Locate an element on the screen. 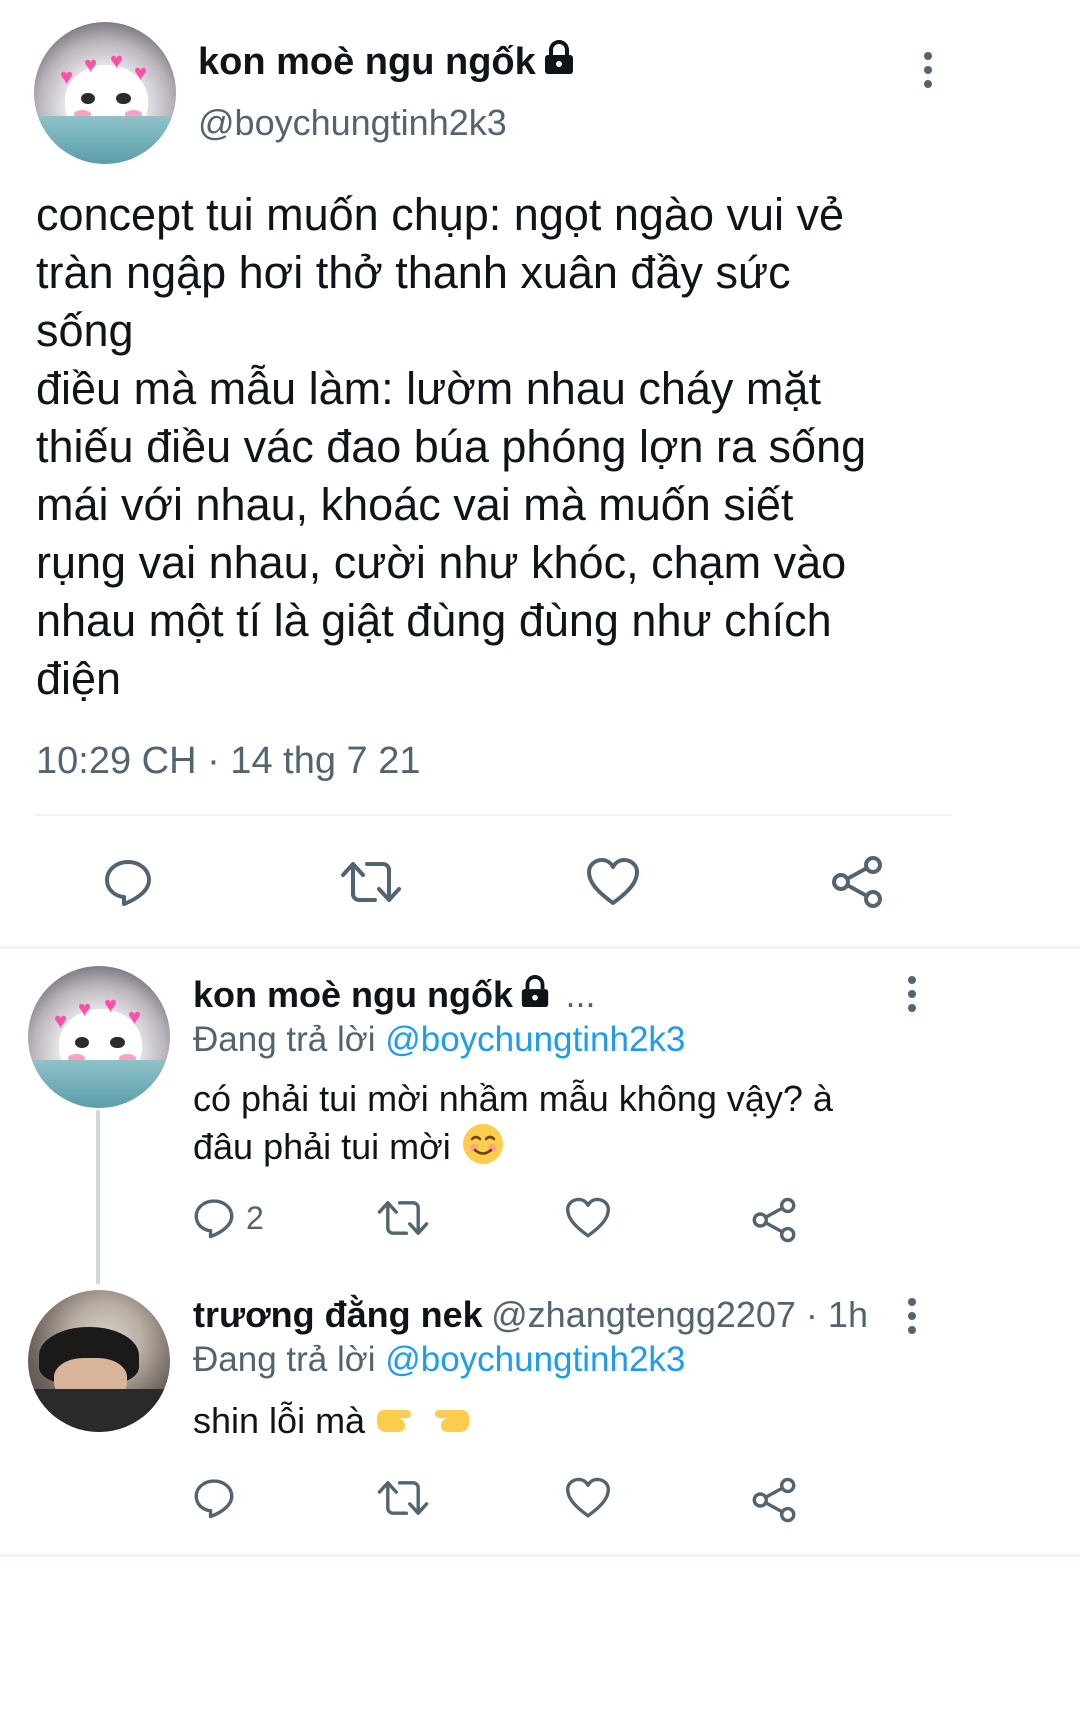  smiling-face-emoji-icon is located at coordinates (483, 1149).